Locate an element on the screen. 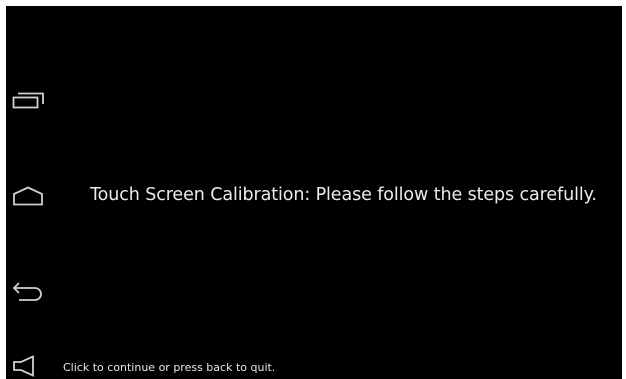 The height and width of the screenshot is (379, 626). recent-apps-icon is located at coordinates (28, 100).